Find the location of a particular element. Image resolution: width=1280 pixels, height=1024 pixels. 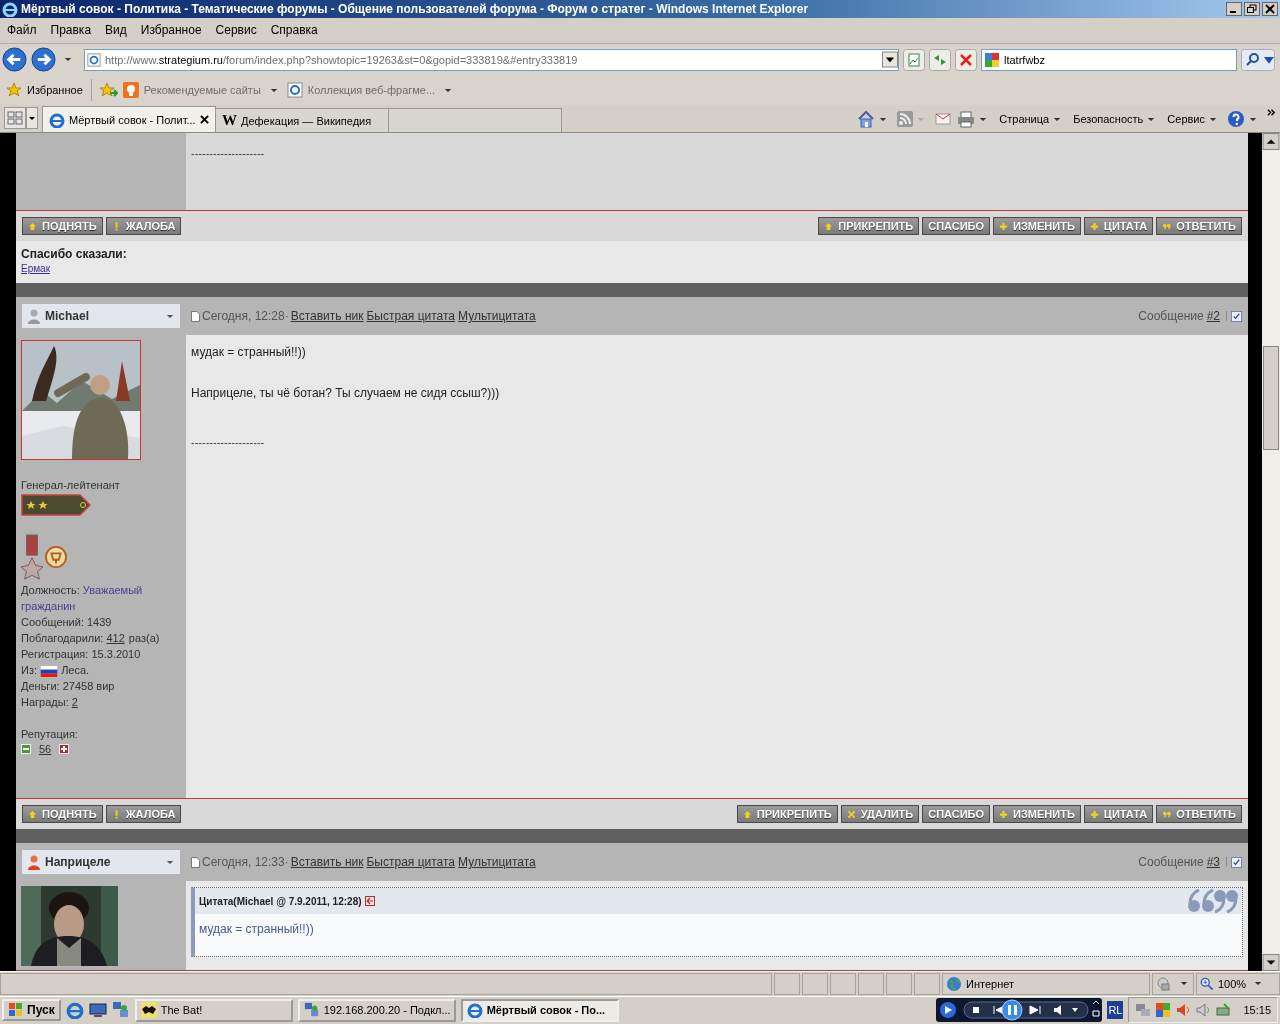

scroll-thumb is located at coordinates (1271, 398).